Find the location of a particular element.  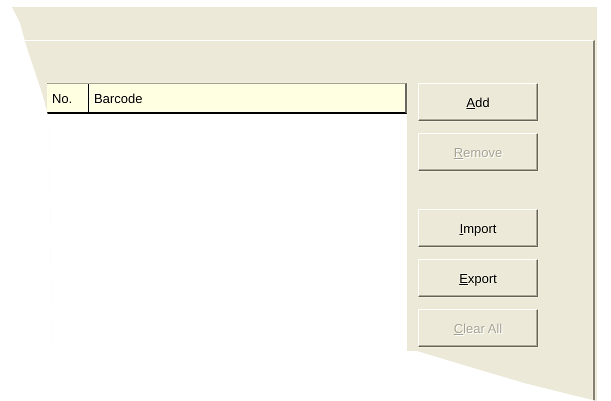

action-button: Import is located at coordinates (478, 228).